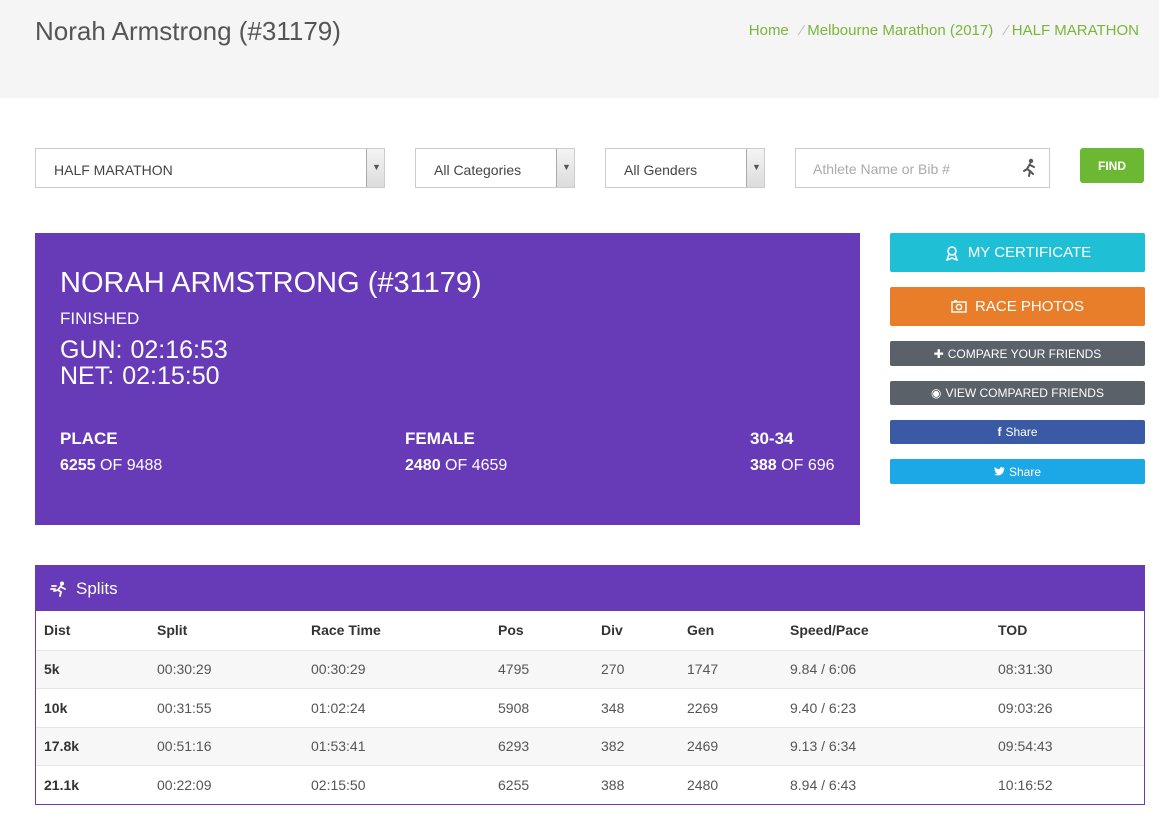 Image resolution: width=1159 pixels, height=817 pixels. I want to click on stat-value: 388 OF 696, so click(792, 465).